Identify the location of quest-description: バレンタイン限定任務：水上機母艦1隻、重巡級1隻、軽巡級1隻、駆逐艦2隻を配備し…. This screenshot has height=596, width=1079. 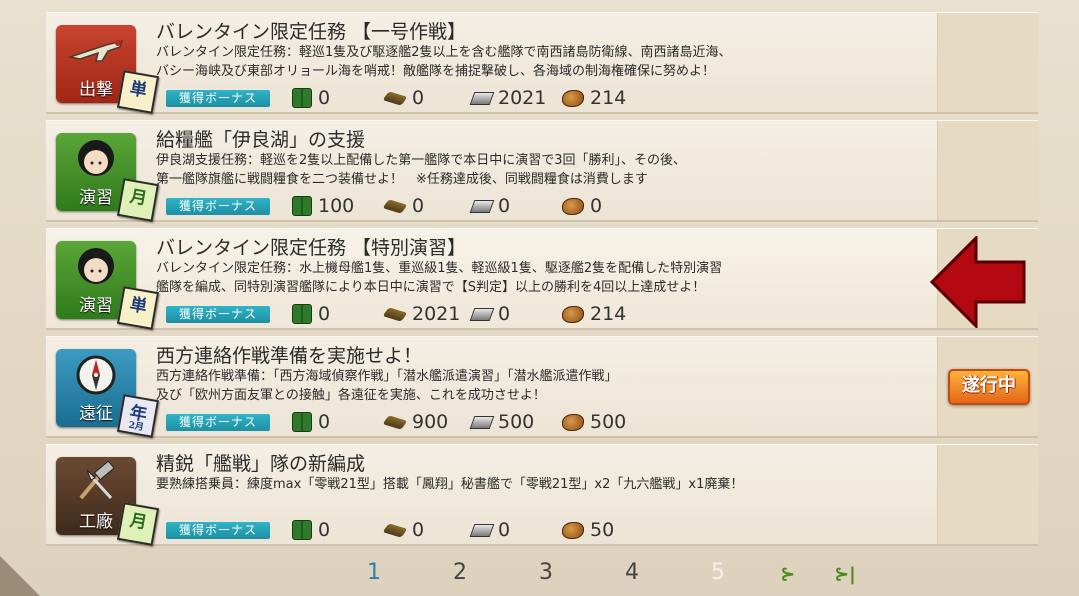
(516, 278).